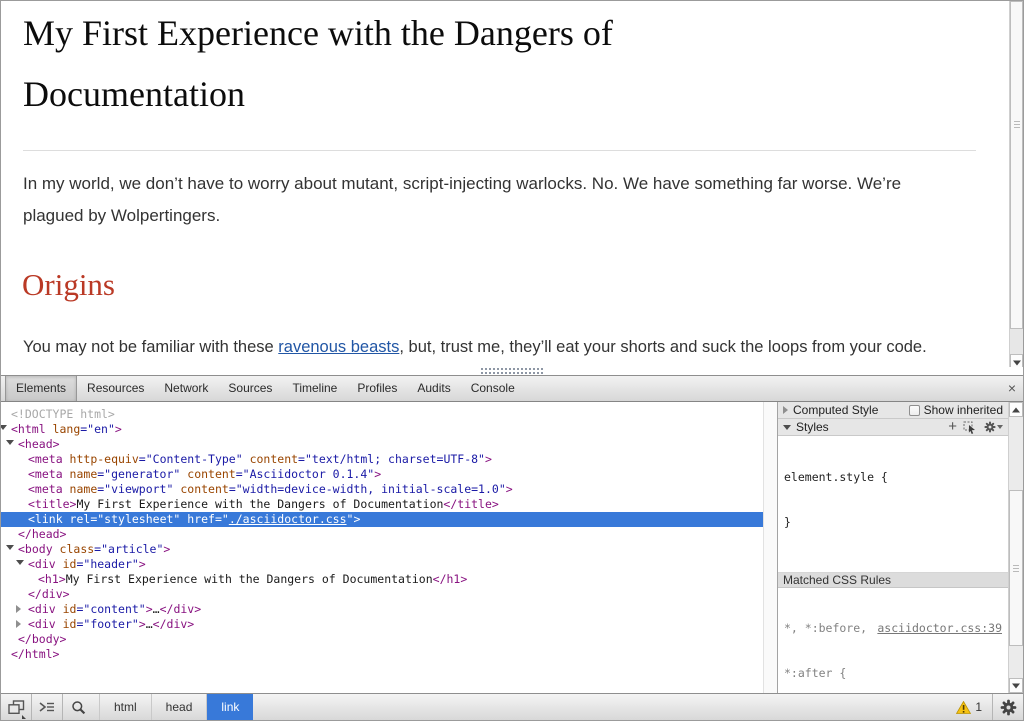  I want to click on code-segment: ="viewport", so click(135, 489).